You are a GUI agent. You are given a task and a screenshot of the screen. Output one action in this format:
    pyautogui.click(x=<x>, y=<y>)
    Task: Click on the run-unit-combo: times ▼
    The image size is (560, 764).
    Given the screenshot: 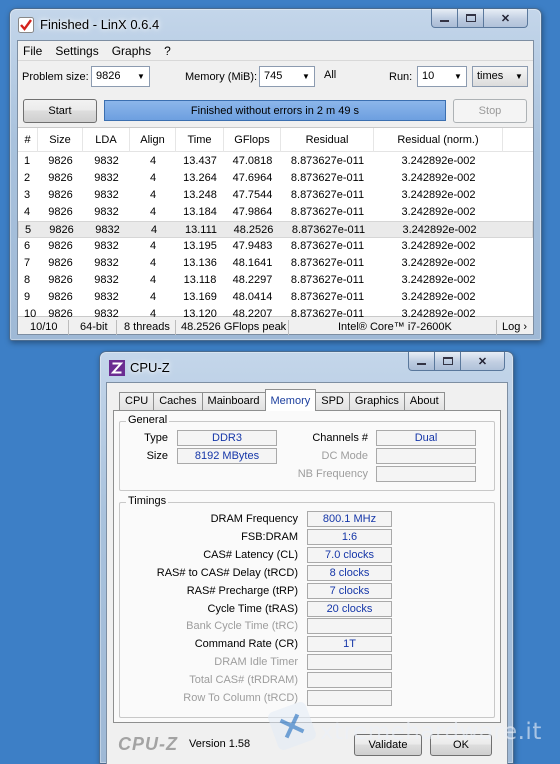 What is the action you would take?
    pyautogui.click(x=500, y=76)
    